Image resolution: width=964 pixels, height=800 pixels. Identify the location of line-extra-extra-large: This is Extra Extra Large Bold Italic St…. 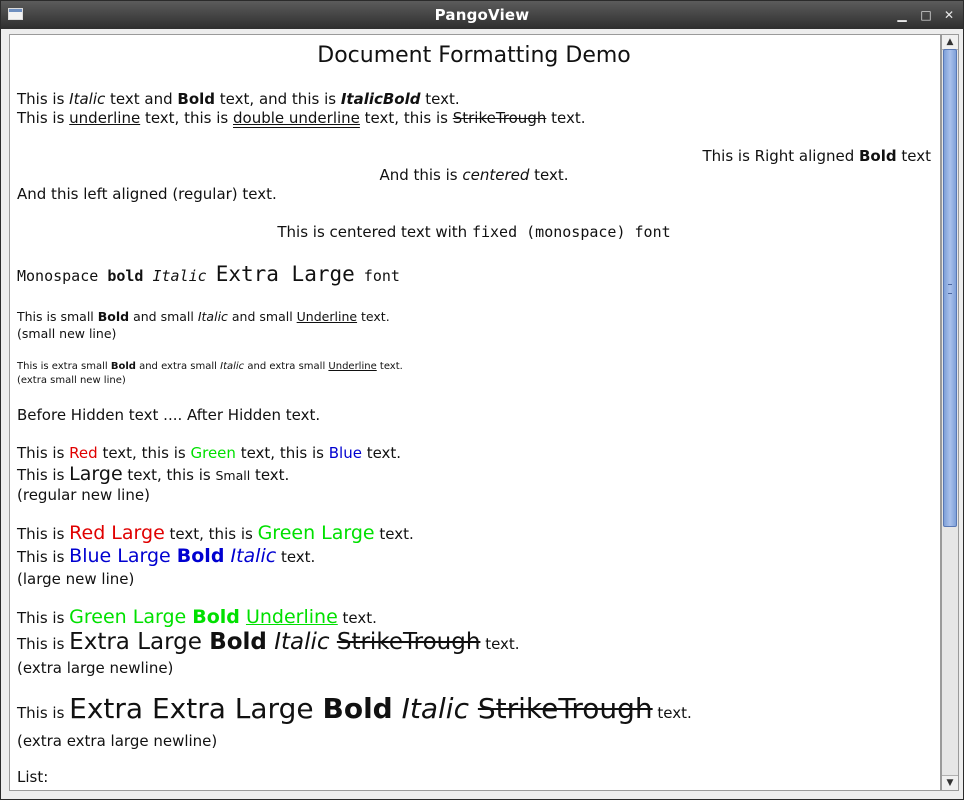
(354, 708).